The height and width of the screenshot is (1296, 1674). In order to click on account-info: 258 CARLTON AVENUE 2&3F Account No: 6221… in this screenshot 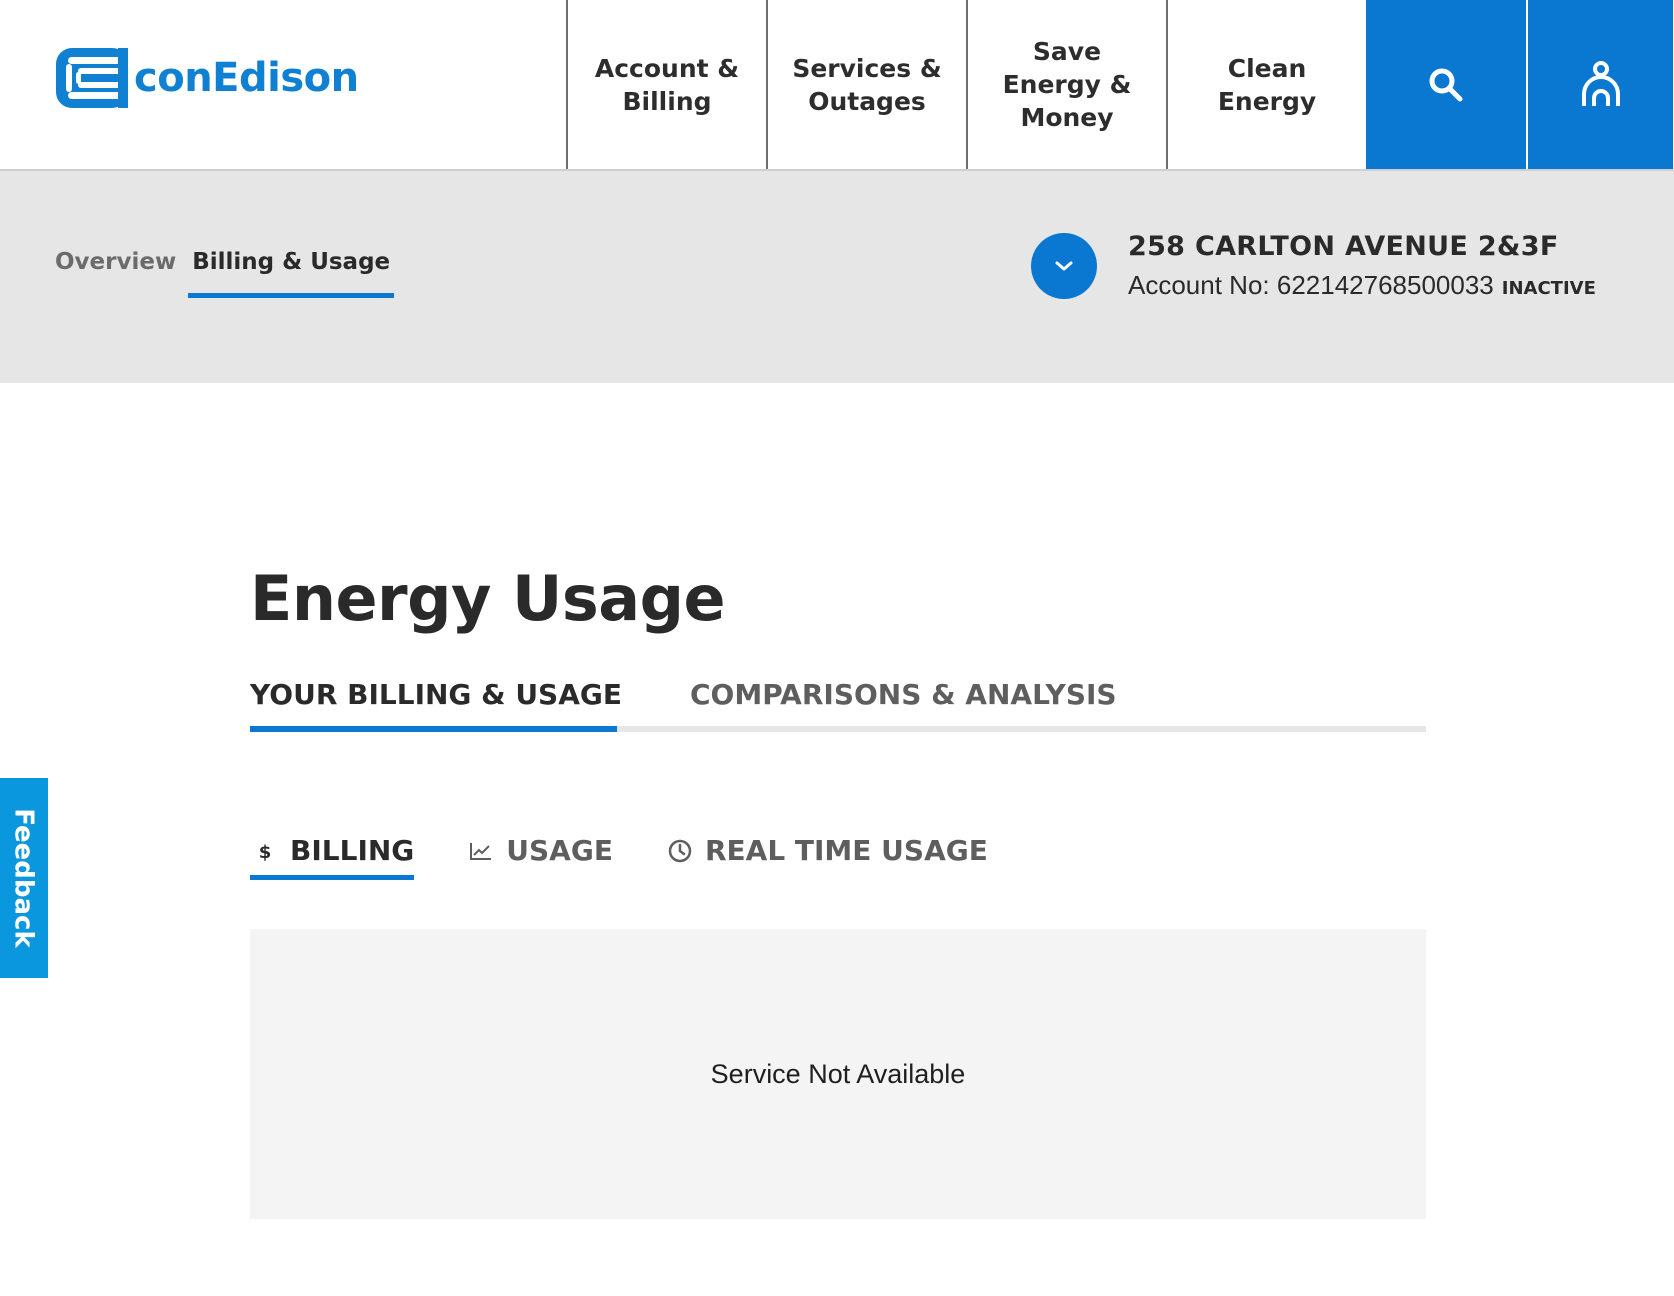, I will do `click(1362, 266)`.